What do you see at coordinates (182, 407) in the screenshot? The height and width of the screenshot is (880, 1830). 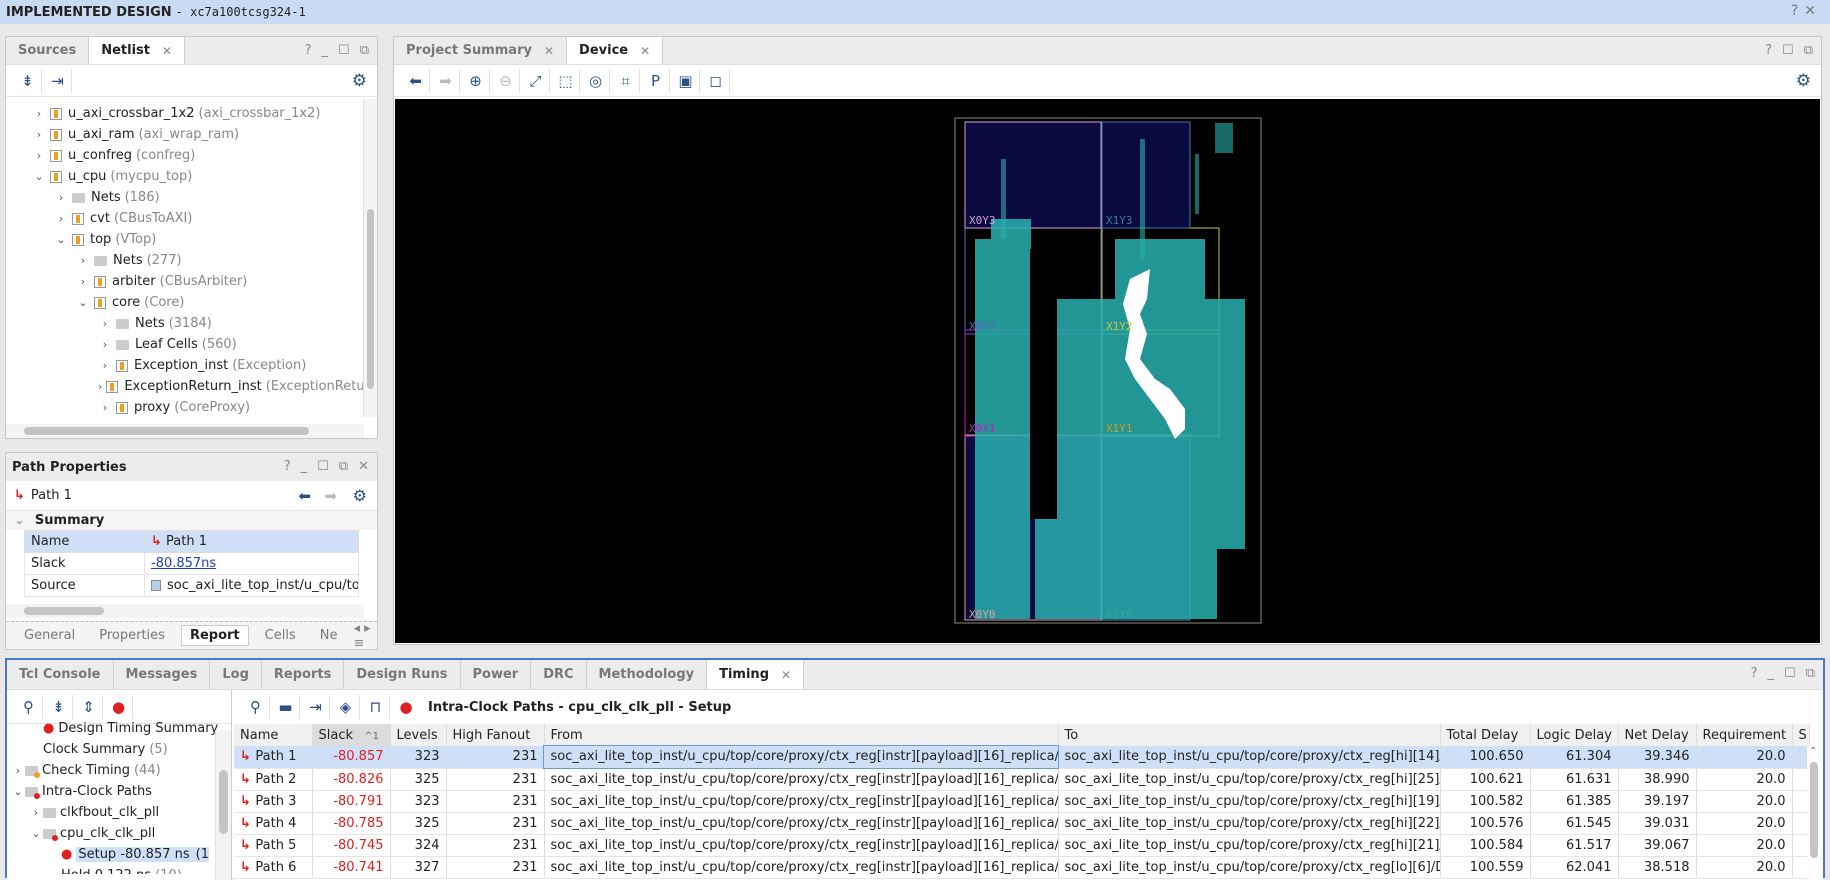 I see `netlist-tree-item: › proxy (CoreProxy)` at bounding box center [182, 407].